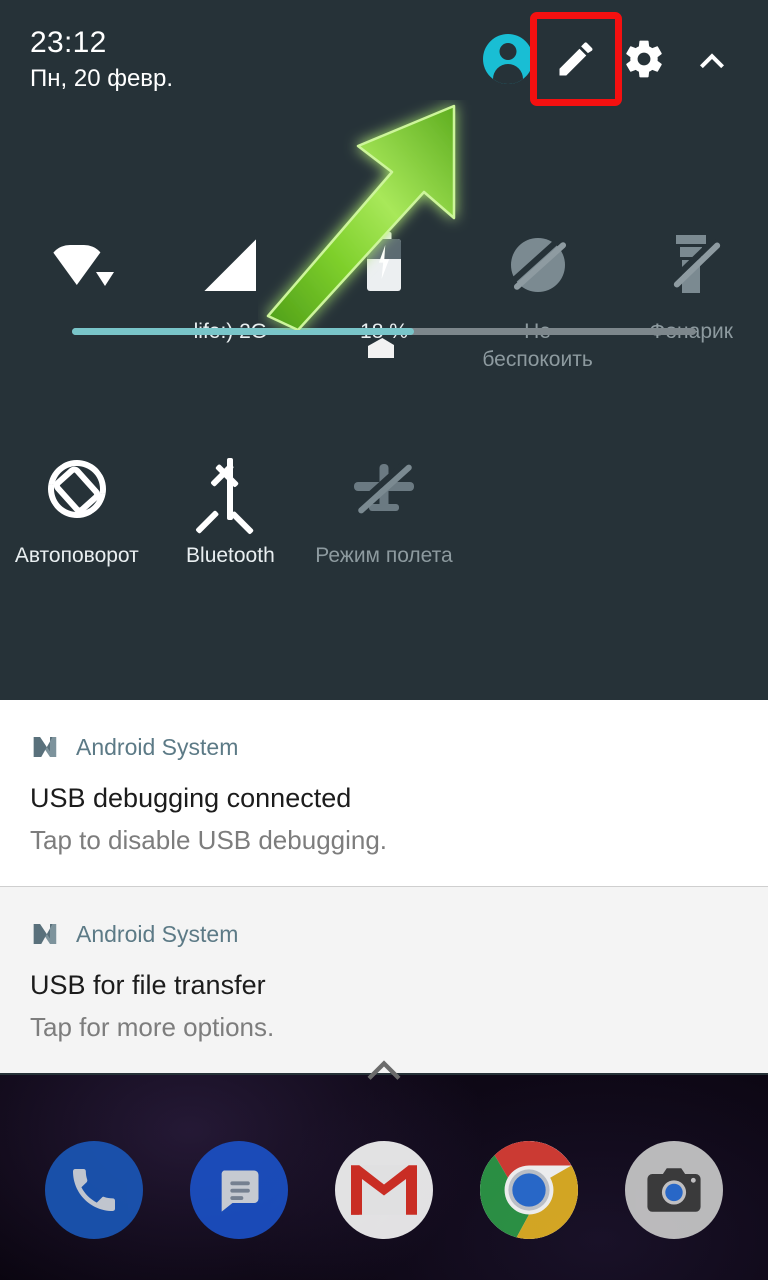 The width and height of the screenshot is (768, 1280). What do you see at coordinates (77, 489) in the screenshot?
I see `screen-rotation-icon` at bounding box center [77, 489].